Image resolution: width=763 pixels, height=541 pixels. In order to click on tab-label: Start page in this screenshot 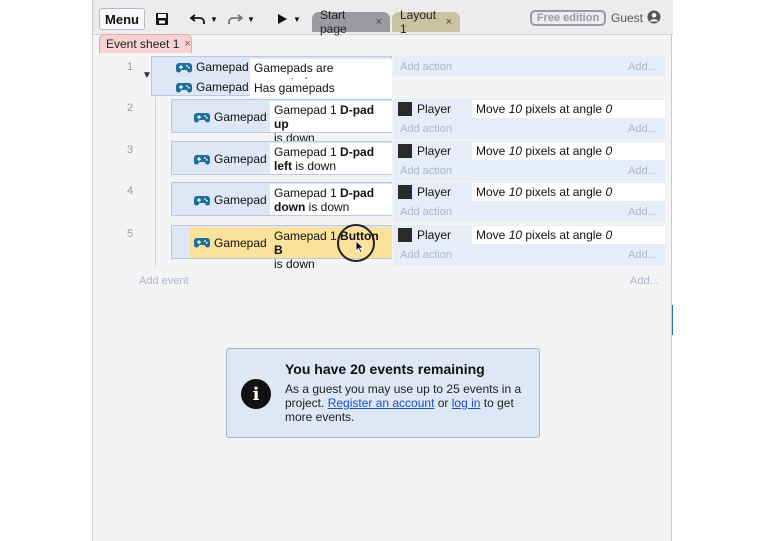, I will do `click(333, 22)`.